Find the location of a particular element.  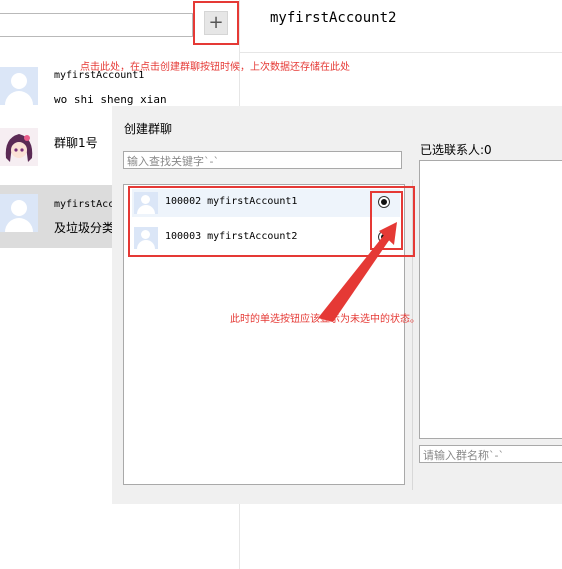

annotation-note-radio: 此时的单选按钮应该显示为未选中的状态。 is located at coordinates (325, 319).